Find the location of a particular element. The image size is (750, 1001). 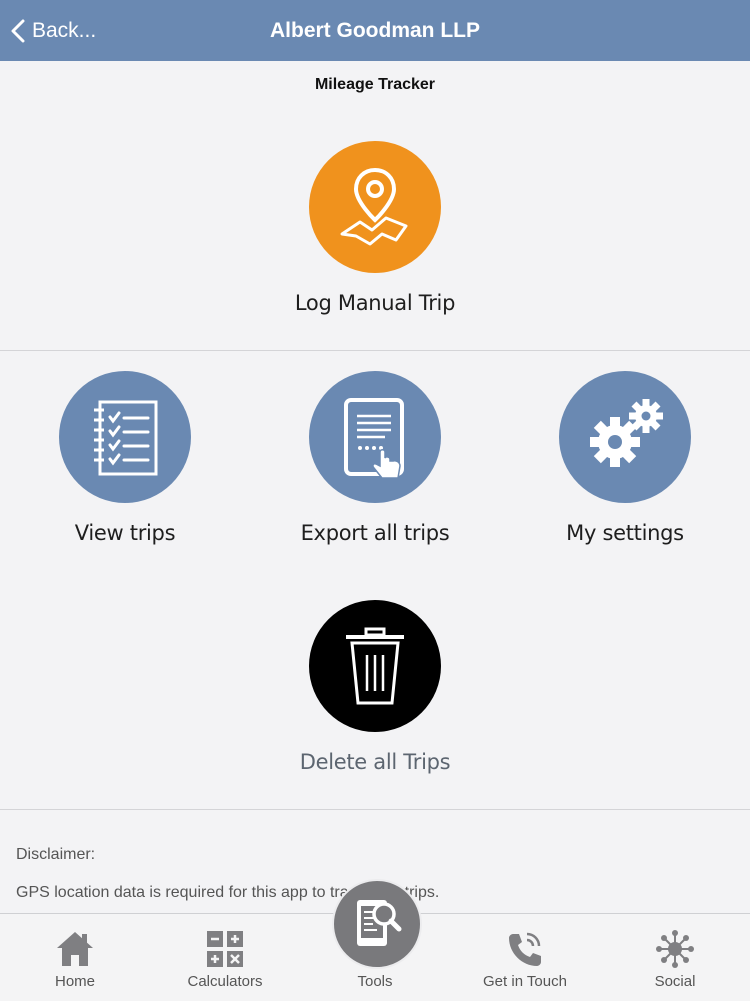

home-icon is located at coordinates (75, 949).